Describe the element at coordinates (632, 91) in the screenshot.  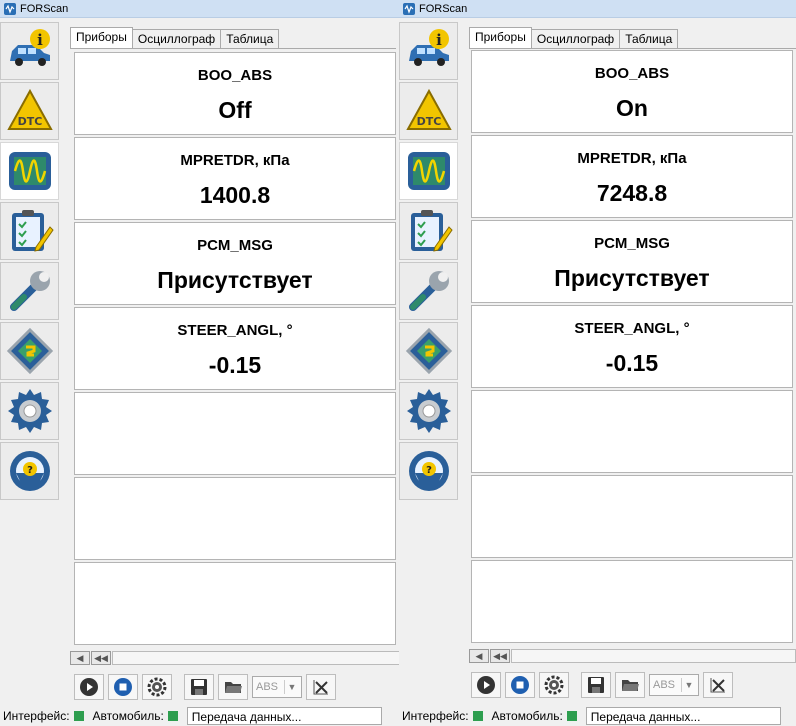
I see `gauge-panel: BOO_ABS On` at that location.